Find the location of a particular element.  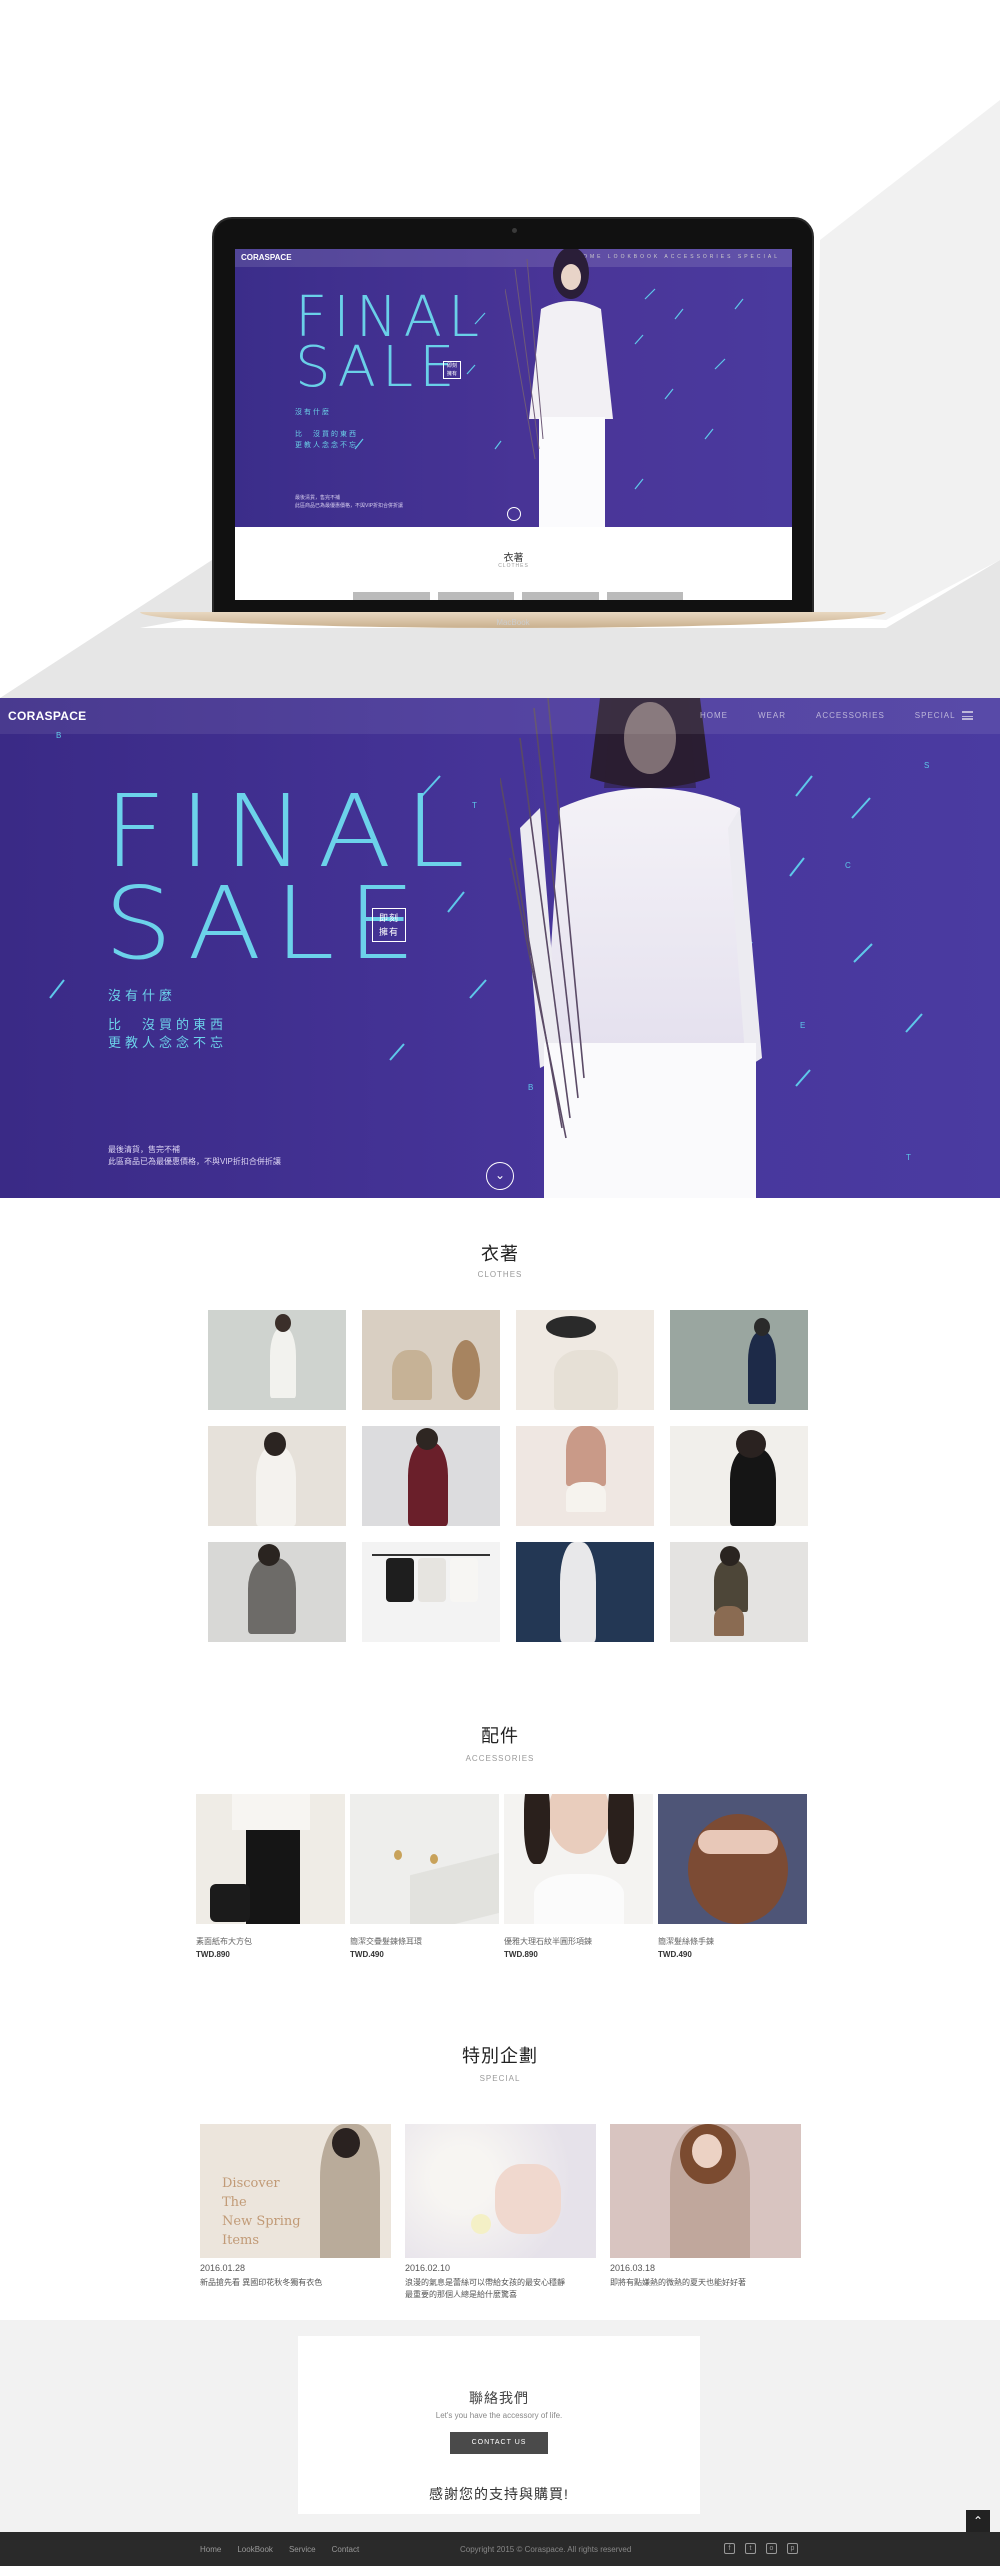

mini-badge: 即刻 擁有 is located at coordinates (452, 370).